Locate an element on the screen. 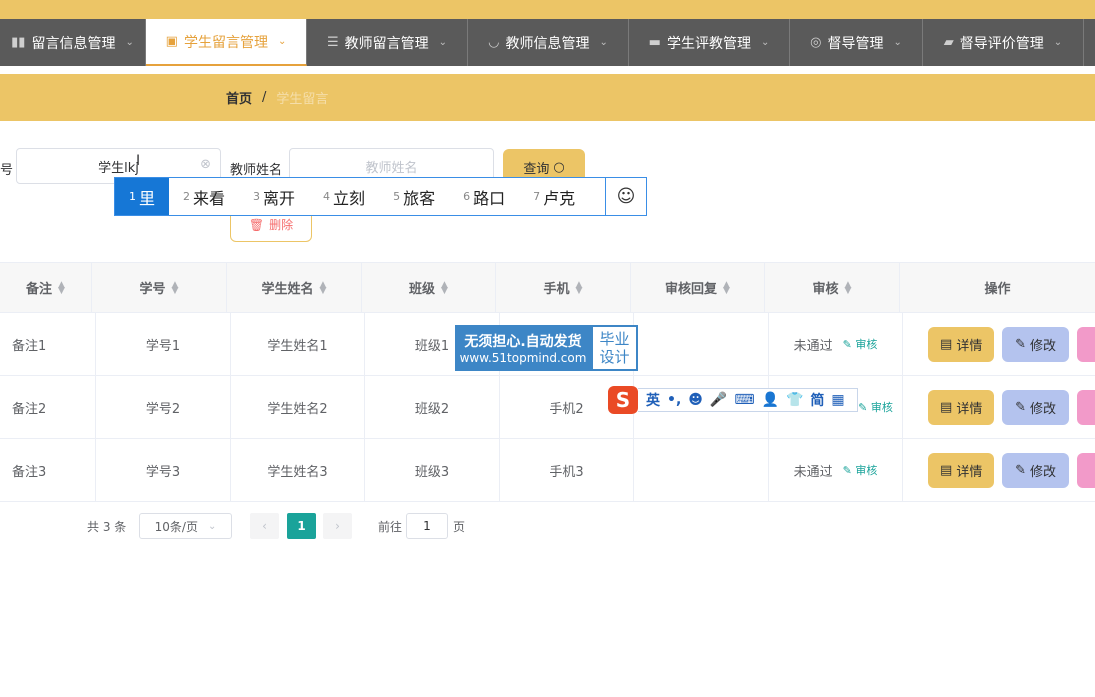 This screenshot has width=1095, height=697. emoji-icon: ☻ is located at coordinates (695, 400).